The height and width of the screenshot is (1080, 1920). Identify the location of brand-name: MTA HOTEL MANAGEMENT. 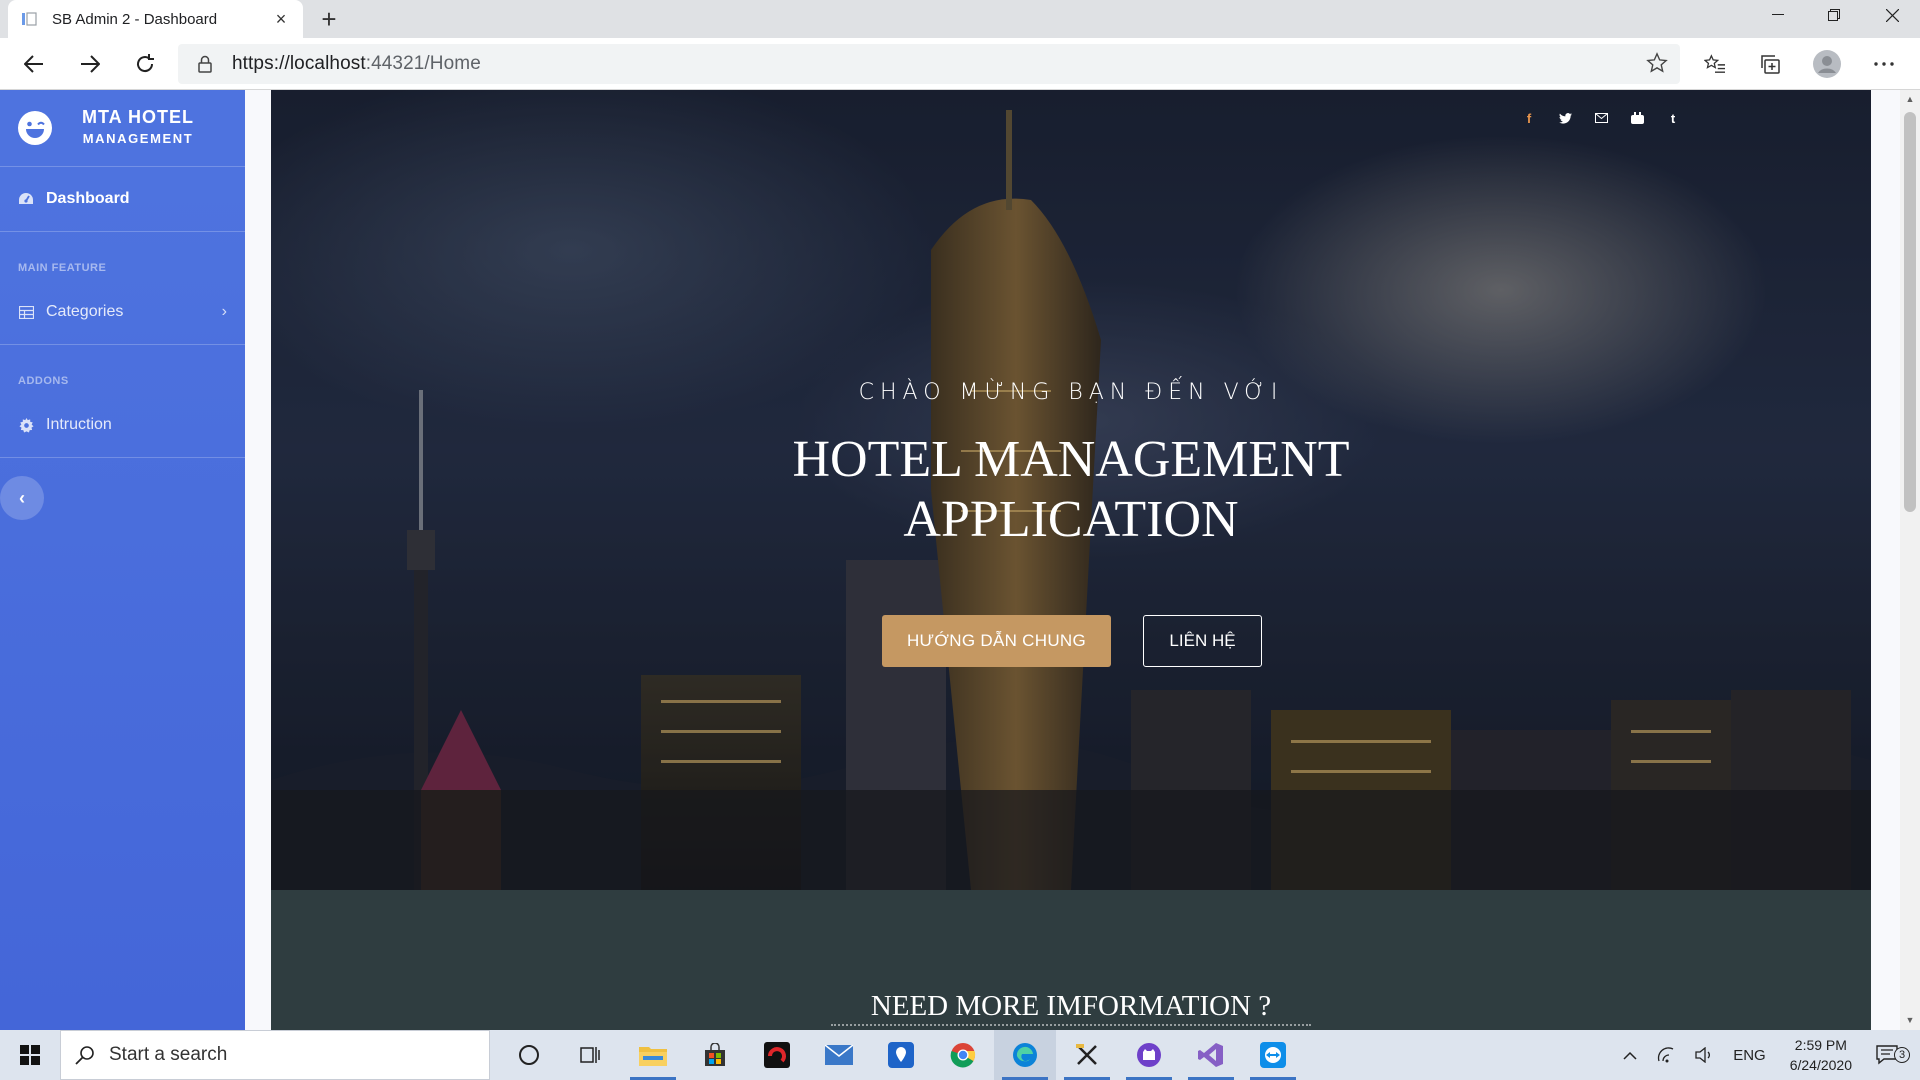
(138, 128).